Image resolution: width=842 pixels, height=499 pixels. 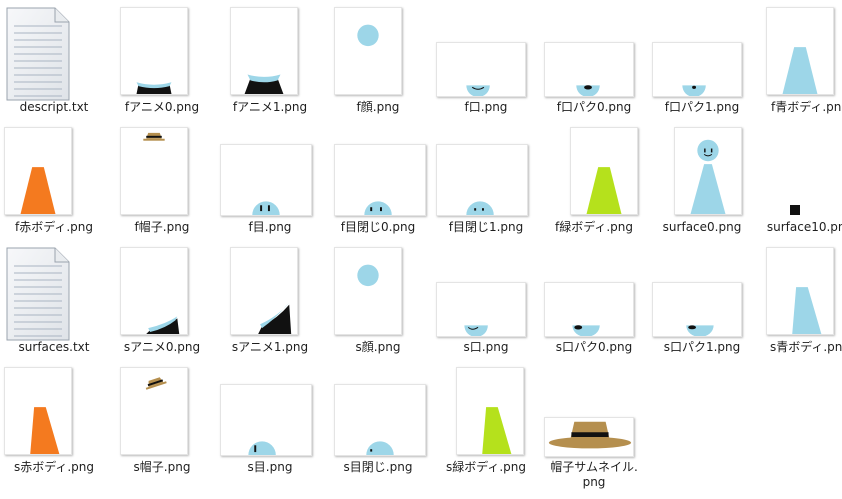 I want to click on file-name: s口パク1.png, so click(x=702, y=347).